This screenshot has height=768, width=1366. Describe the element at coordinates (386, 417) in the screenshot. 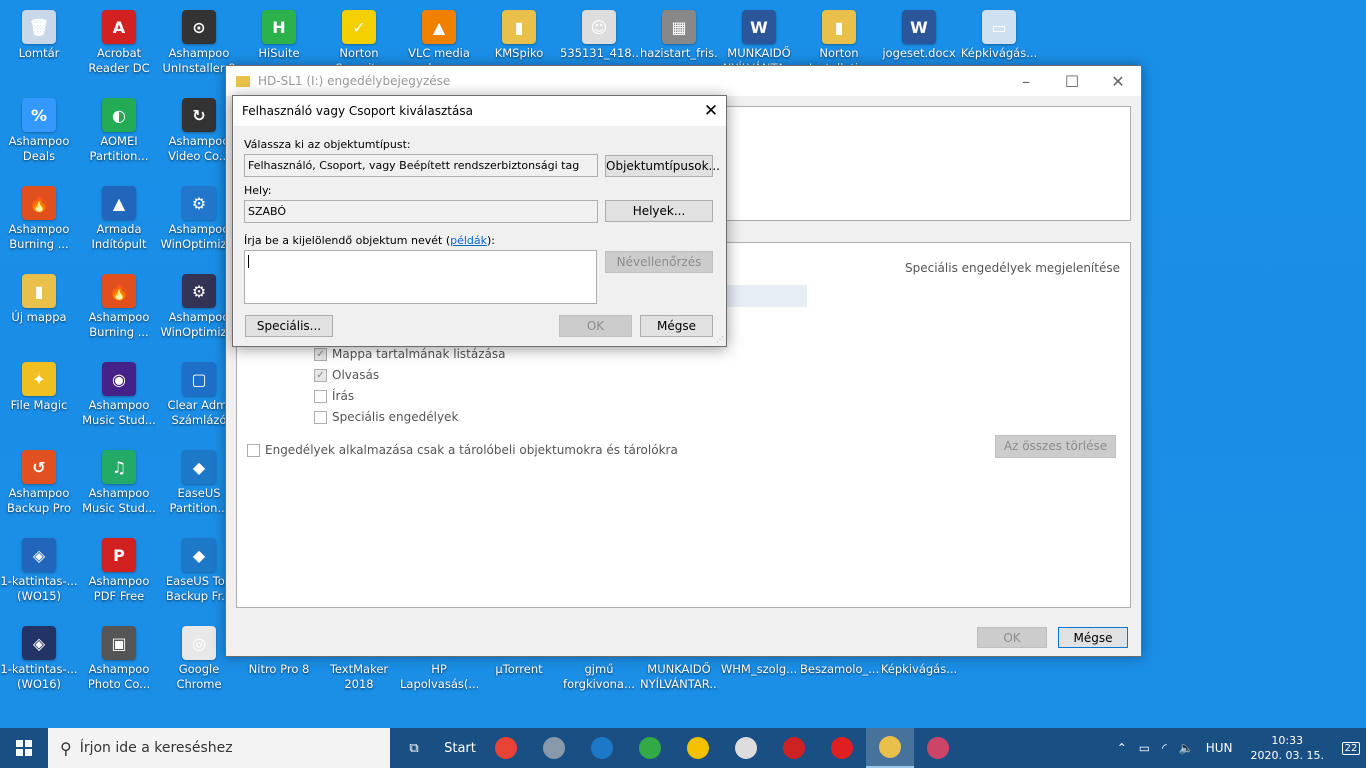

I see `permission-checkbox-row: Speciális engedélyek` at that location.